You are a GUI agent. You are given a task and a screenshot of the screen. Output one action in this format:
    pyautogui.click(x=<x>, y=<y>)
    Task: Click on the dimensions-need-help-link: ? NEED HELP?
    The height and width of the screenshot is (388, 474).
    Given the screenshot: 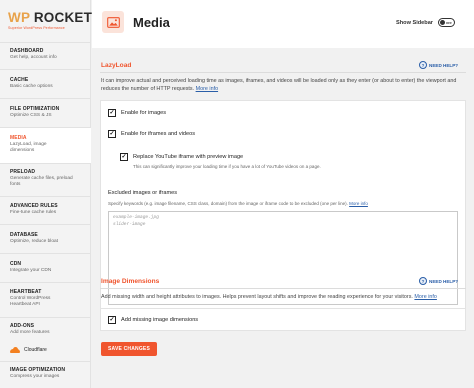 What is the action you would take?
    pyautogui.click(x=438, y=281)
    